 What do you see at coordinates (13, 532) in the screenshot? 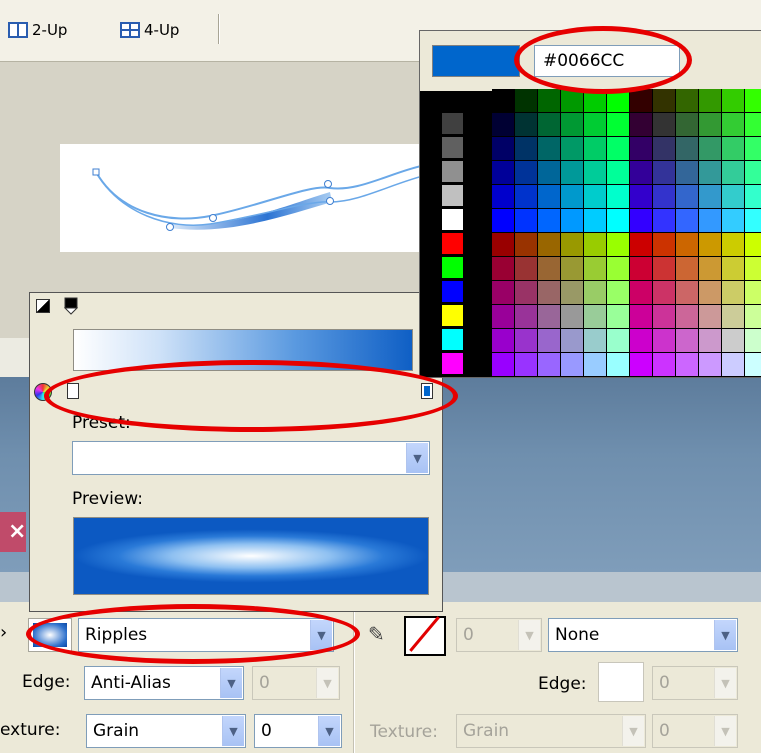
I see `close-icon: ×` at bounding box center [13, 532].